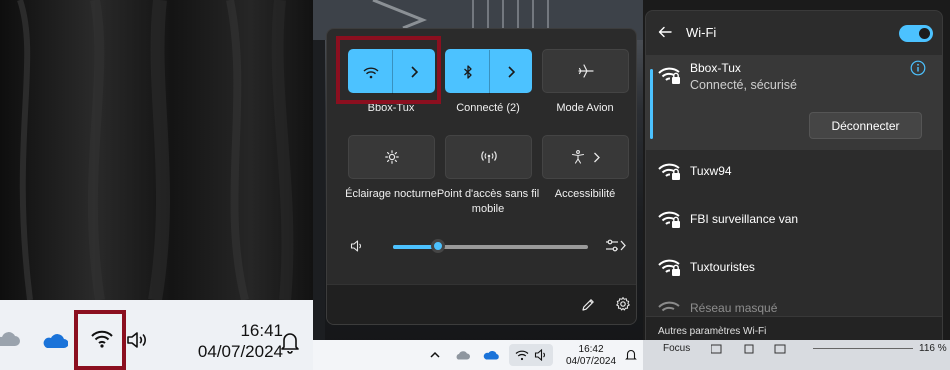 The width and height of the screenshot is (950, 370). What do you see at coordinates (531, 355) in the screenshot?
I see `network-volume-tray` at bounding box center [531, 355].